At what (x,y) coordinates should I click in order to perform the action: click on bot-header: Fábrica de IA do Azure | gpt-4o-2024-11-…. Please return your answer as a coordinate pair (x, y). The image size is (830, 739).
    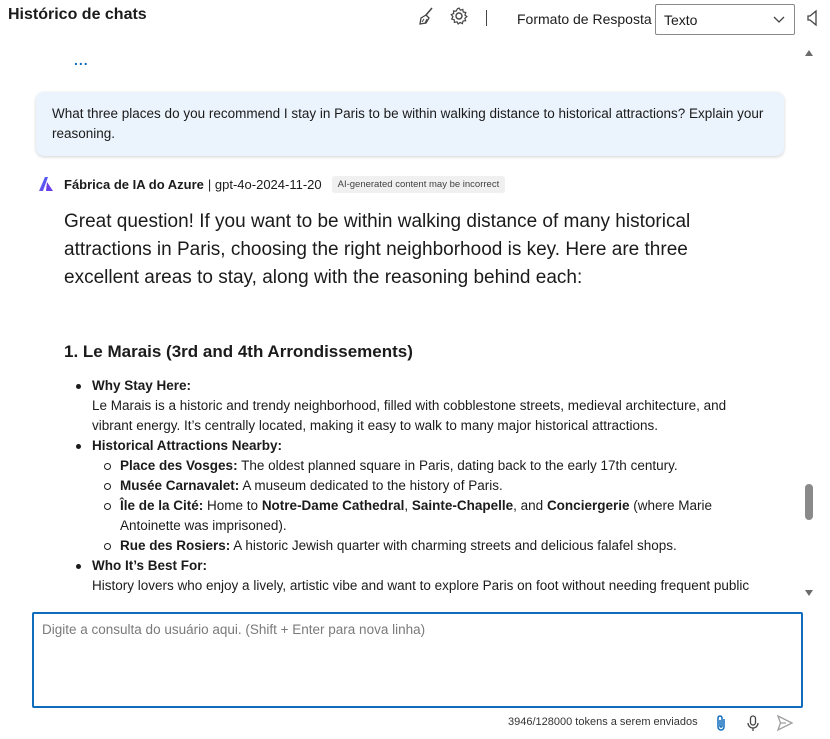
    Looking at the image, I should click on (272, 184).